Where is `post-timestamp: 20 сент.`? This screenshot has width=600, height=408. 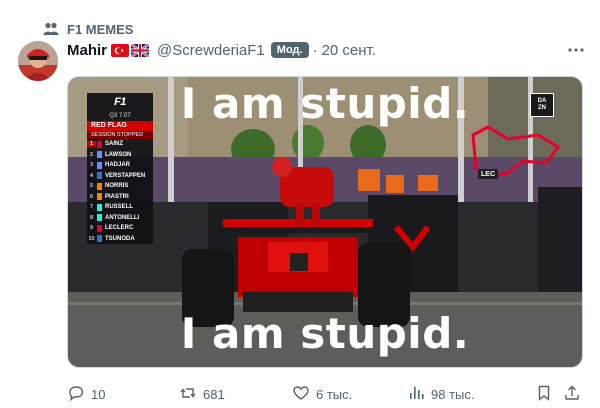 post-timestamp: 20 сент. is located at coordinates (349, 50).